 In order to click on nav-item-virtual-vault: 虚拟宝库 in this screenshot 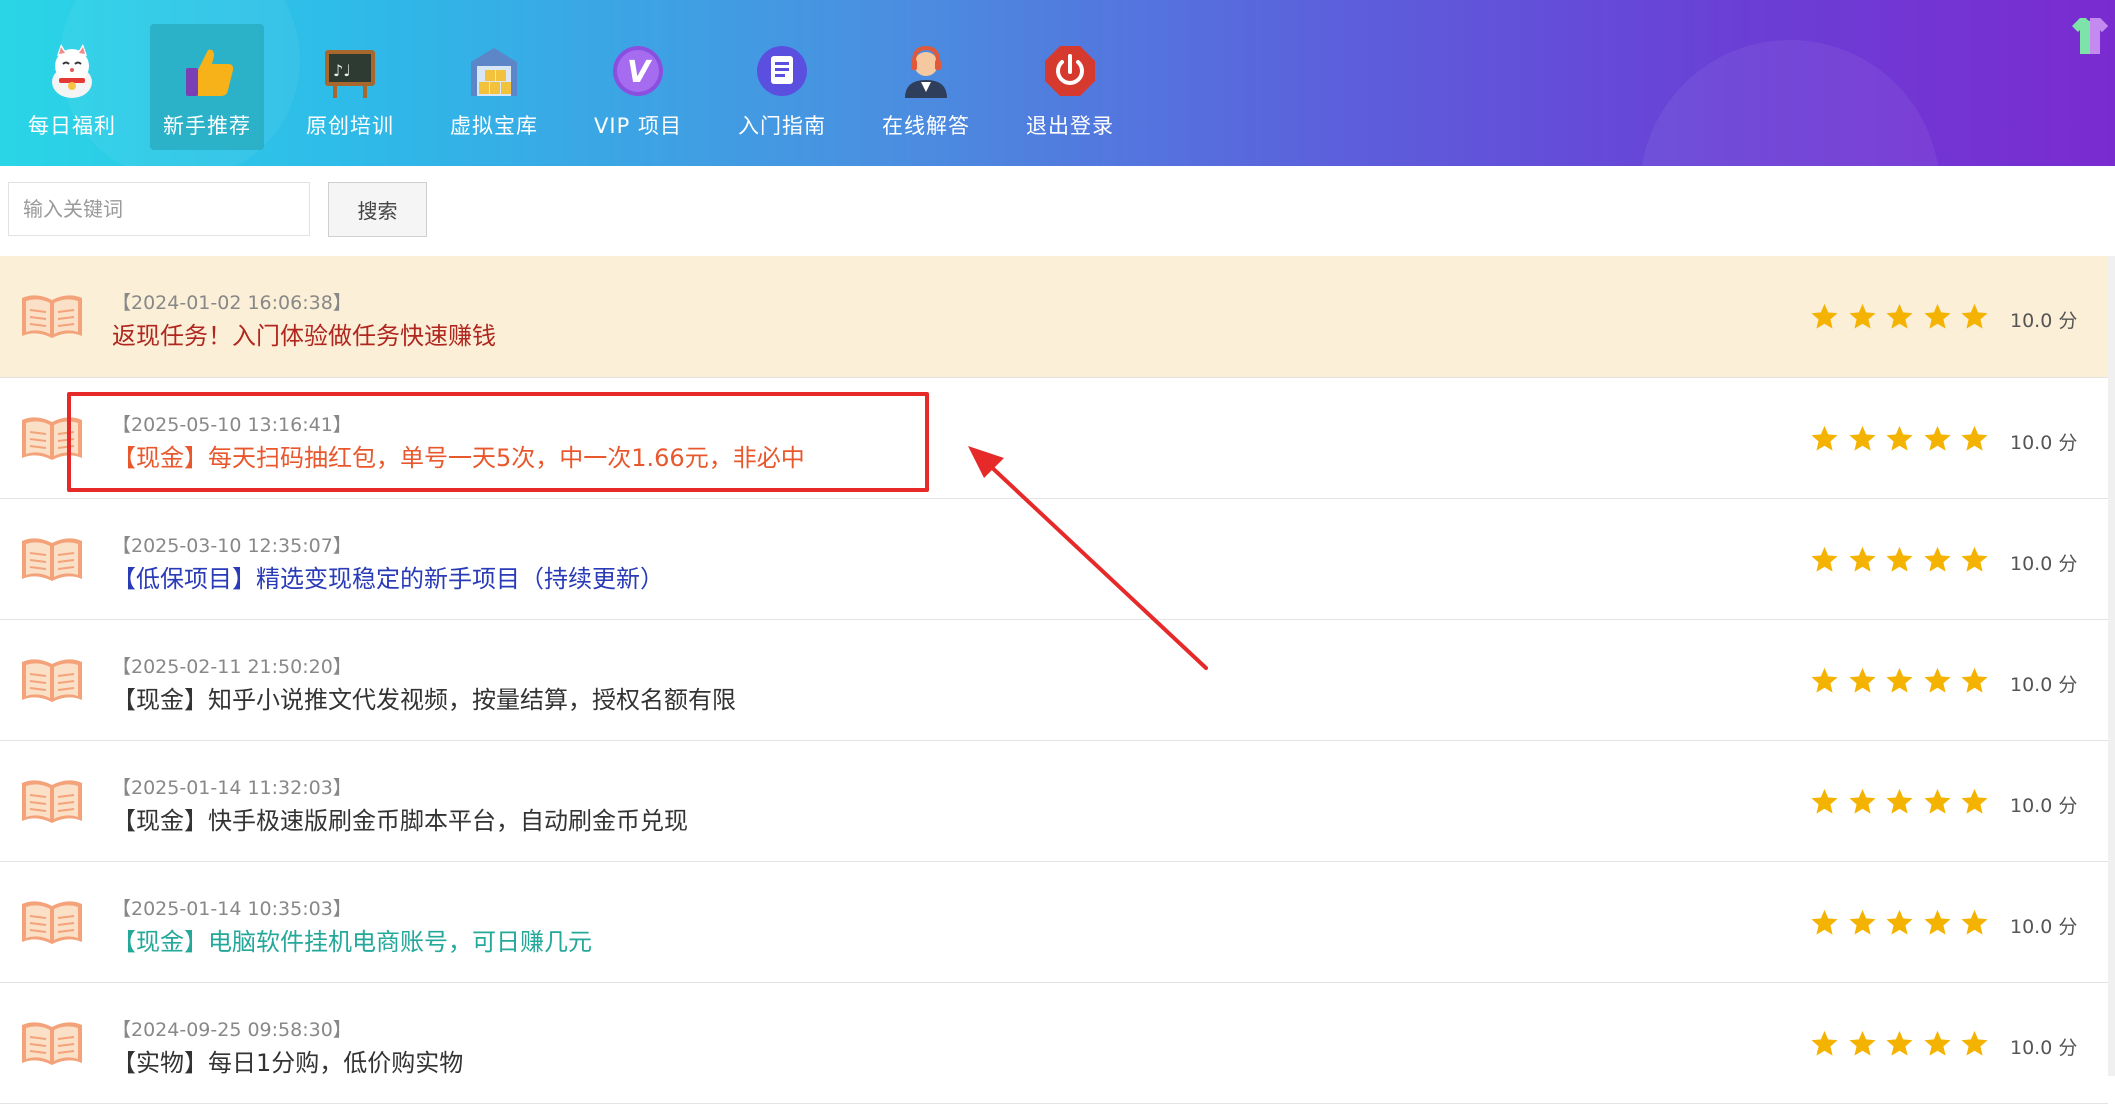, I will do `click(494, 87)`.